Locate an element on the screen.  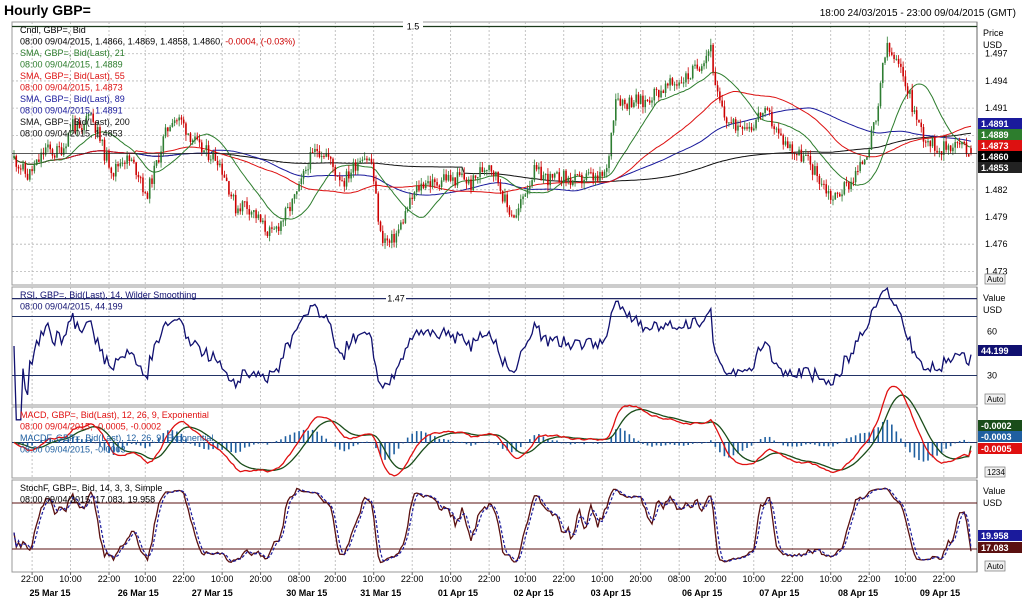
value-badge-label: 19.958 is located at coordinates (995, 536).